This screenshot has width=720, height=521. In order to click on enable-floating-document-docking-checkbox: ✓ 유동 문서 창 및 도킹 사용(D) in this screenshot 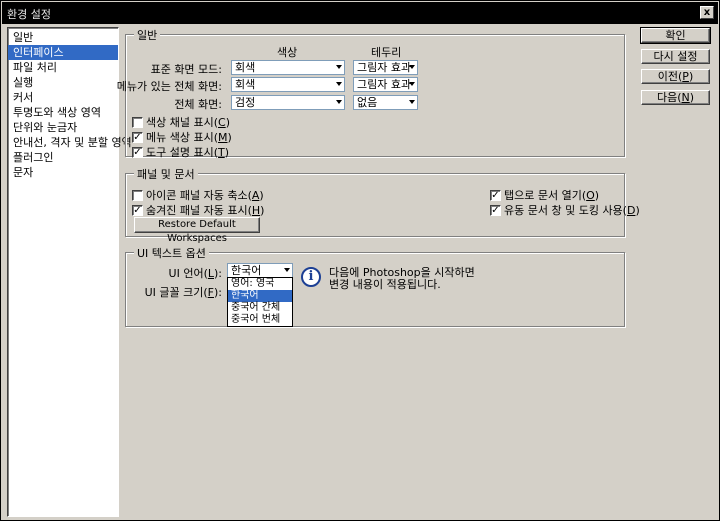, I will do `click(565, 210)`.